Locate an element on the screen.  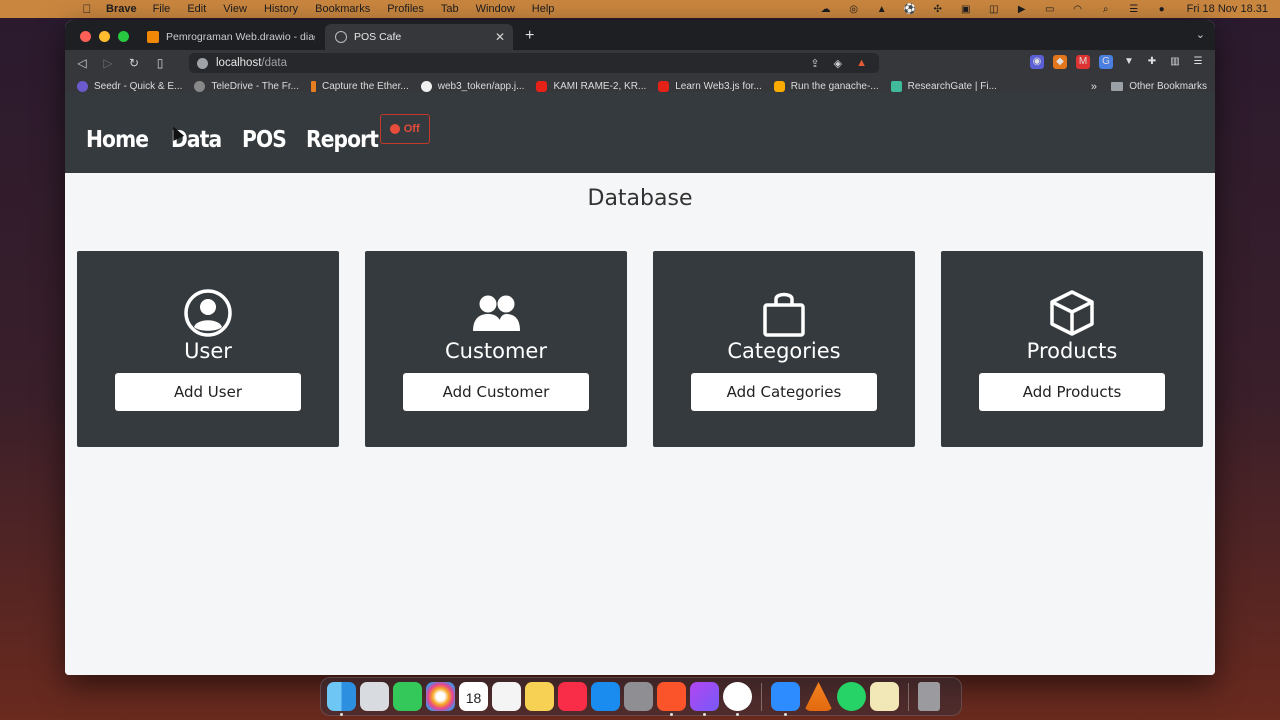
nav-pos: POS is located at coordinates (264, 140).